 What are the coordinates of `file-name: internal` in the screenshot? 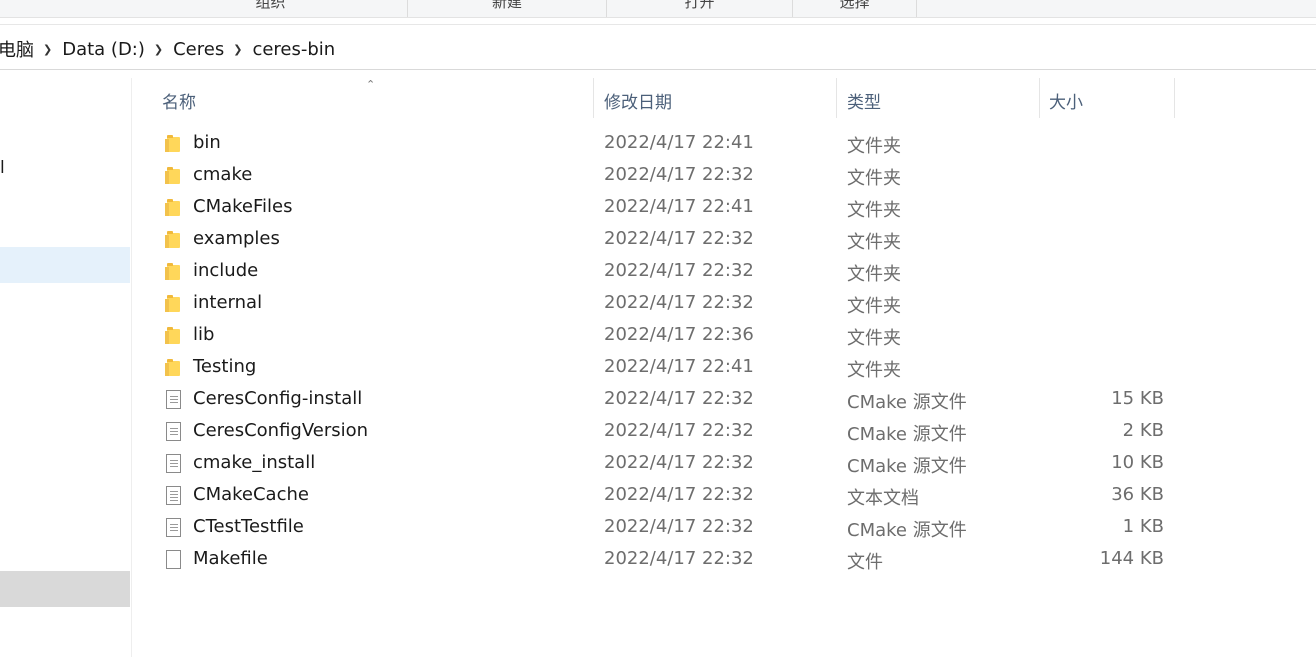 It's located at (228, 302).